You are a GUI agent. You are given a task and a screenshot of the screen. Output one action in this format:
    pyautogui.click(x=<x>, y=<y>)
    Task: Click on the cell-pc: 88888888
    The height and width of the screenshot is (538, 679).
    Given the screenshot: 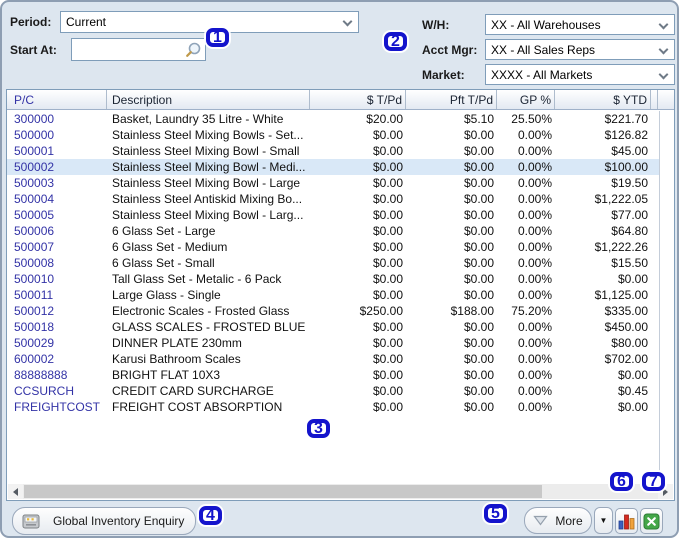 What is the action you would take?
    pyautogui.click(x=57, y=375)
    